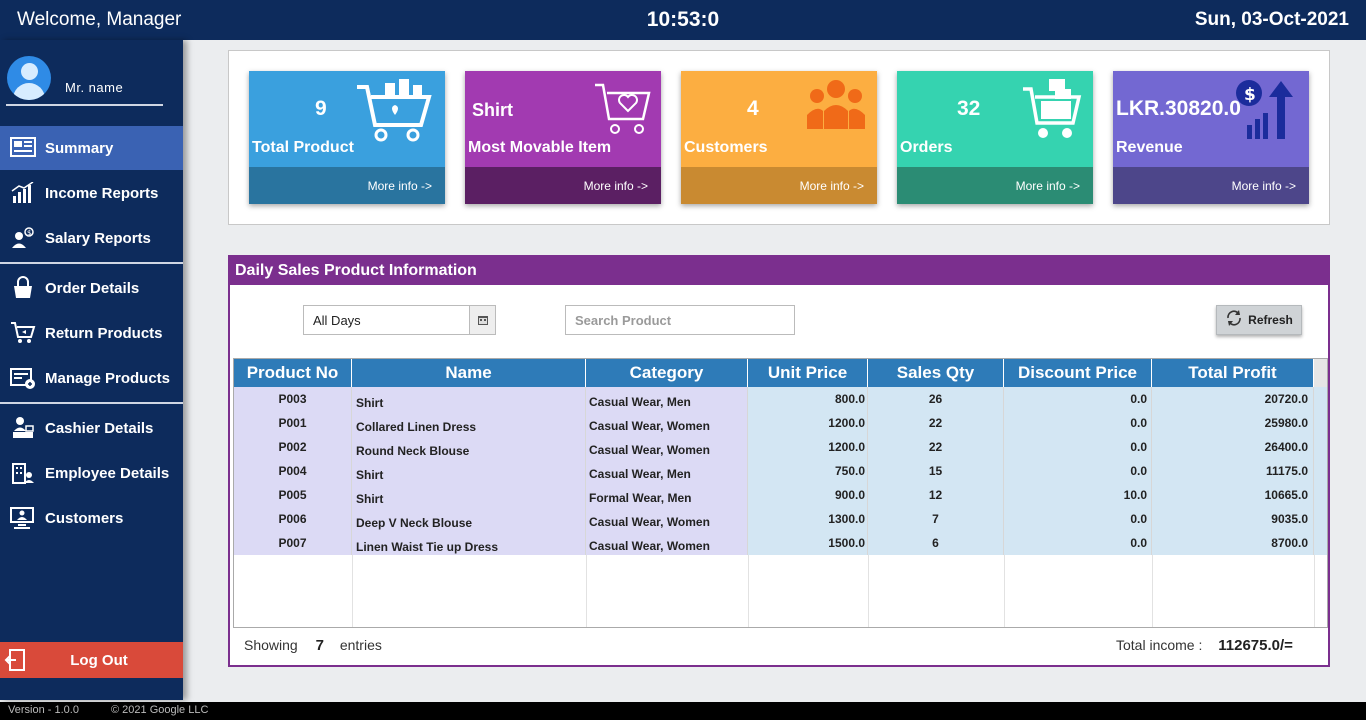  What do you see at coordinates (1078, 373) in the screenshot?
I see `column-header: Discount Price` at bounding box center [1078, 373].